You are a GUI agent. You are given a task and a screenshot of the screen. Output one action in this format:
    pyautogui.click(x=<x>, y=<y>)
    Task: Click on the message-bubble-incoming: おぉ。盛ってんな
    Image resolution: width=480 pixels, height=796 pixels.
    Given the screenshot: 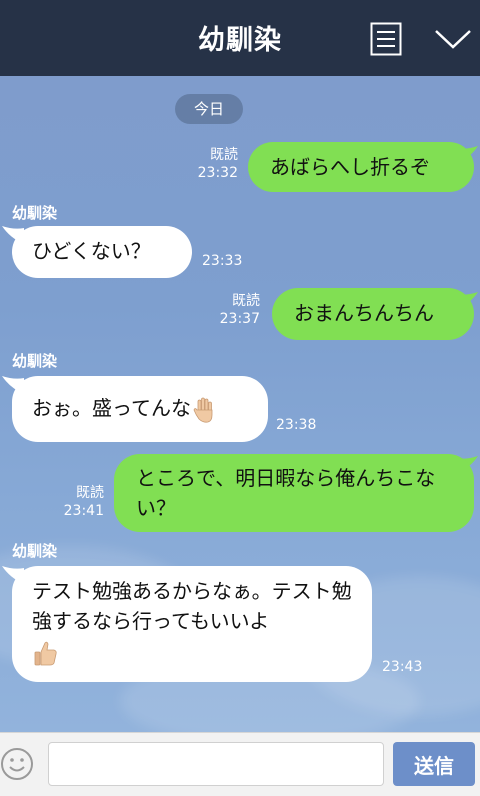 What is the action you would take?
    pyautogui.click(x=140, y=409)
    